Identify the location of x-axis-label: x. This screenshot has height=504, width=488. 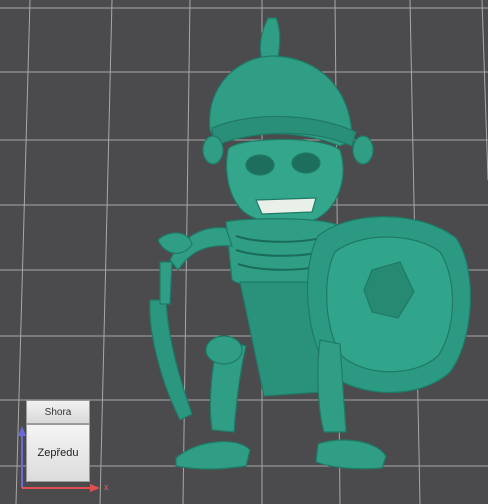
(106, 487).